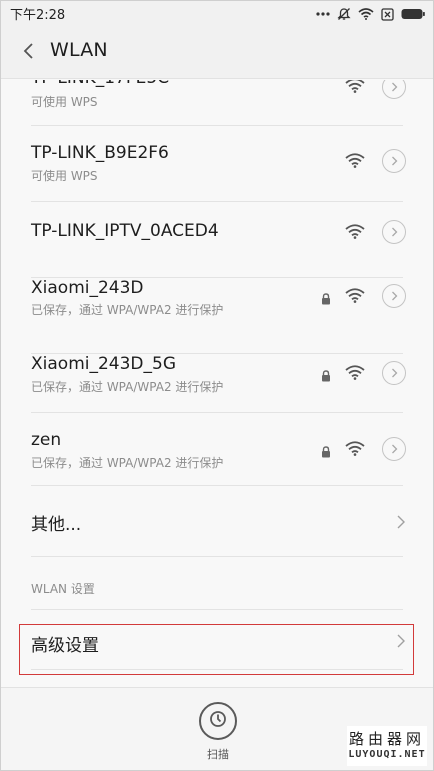 The height and width of the screenshot is (771, 434). I want to click on more-dots-icon, so click(323, 14).